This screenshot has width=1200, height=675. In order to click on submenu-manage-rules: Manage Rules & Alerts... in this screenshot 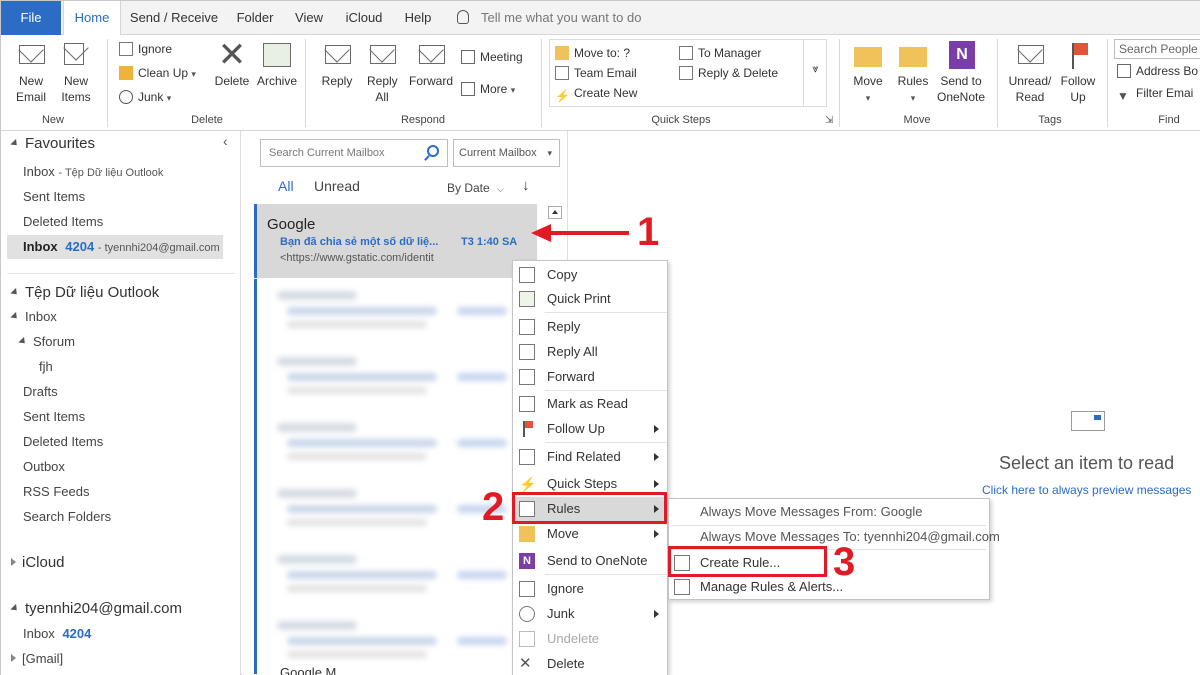, I will do `click(829, 587)`.